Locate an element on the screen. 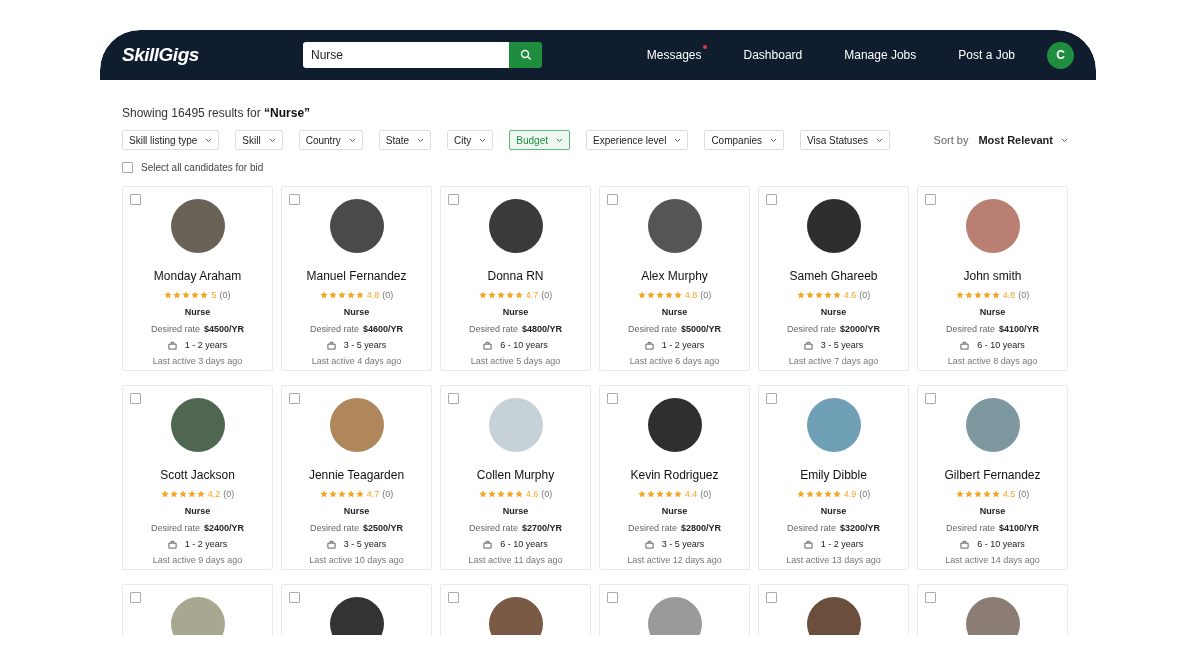 The width and height of the screenshot is (1195, 662). last-active-text: Last active 10 days ago is located at coordinates (356, 560).